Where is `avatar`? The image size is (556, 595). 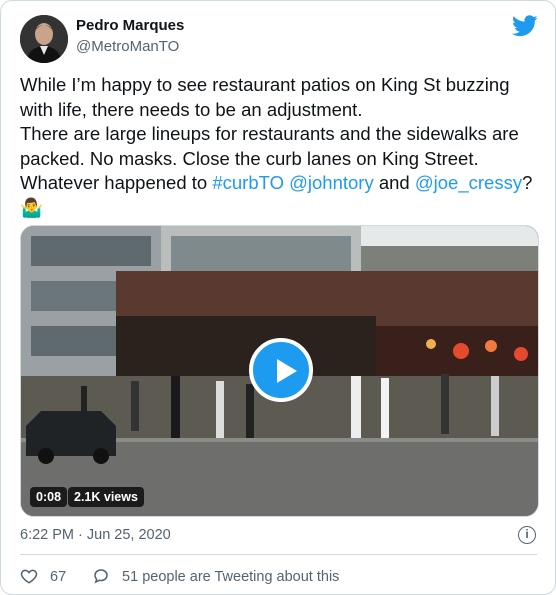 avatar is located at coordinates (44, 39).